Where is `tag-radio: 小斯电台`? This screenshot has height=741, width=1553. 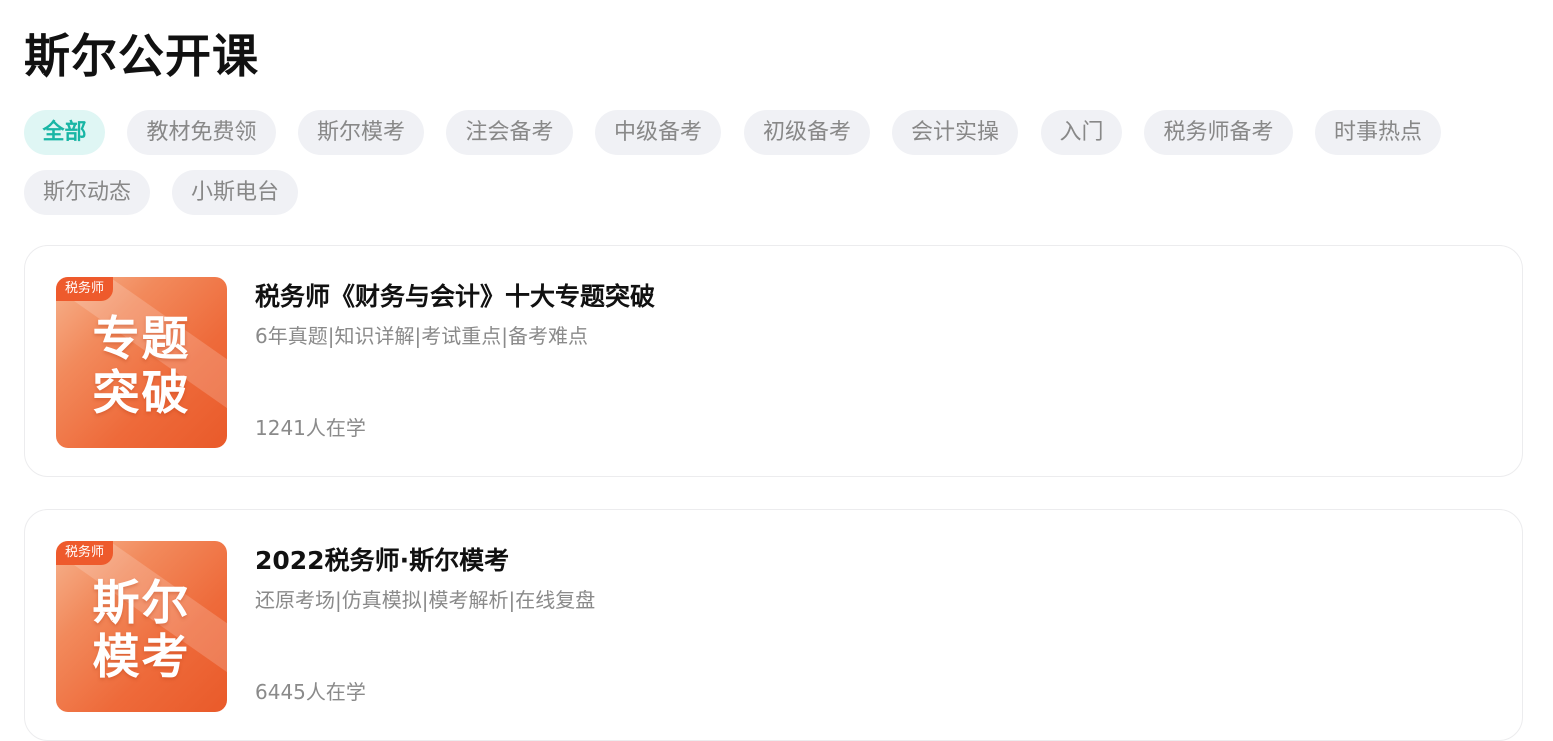
tag-radio: 小斯电台 is located at coordinates (235, 192).